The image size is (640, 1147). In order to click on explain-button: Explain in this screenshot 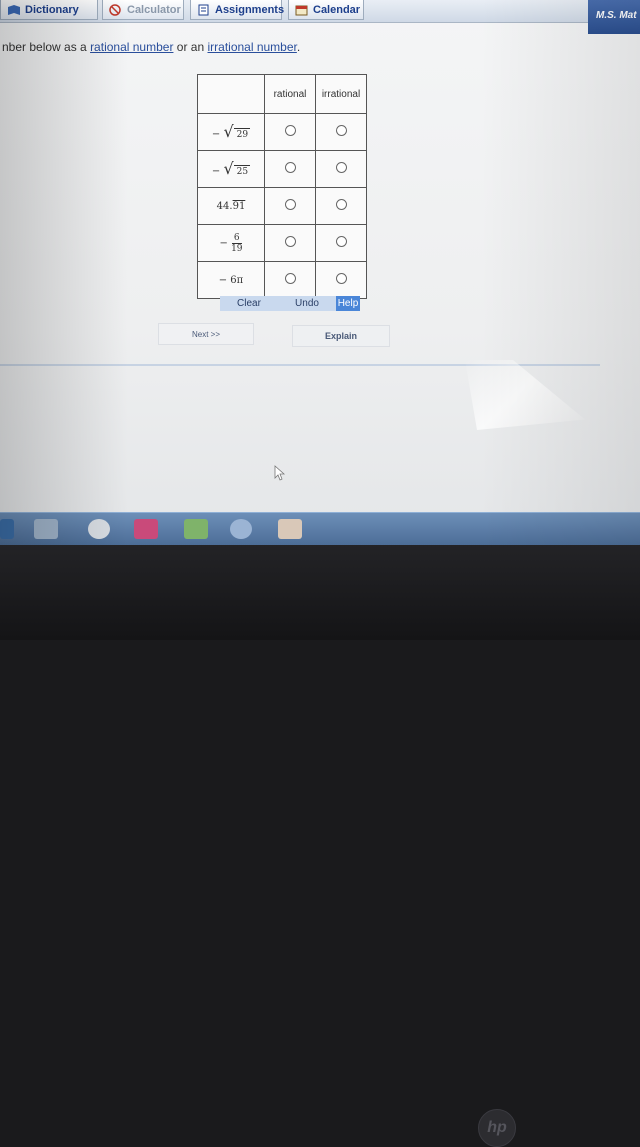, I will do `click(341, 336)`.